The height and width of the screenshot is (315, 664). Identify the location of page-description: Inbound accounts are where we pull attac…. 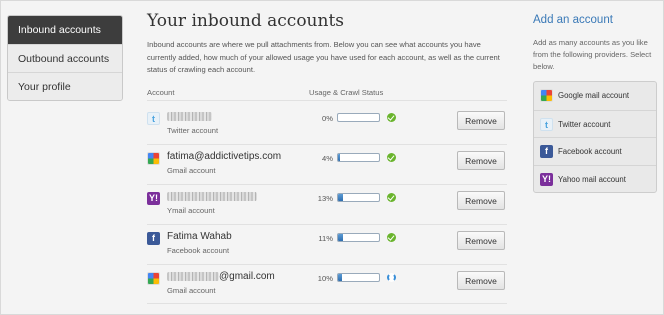
(323, 57).